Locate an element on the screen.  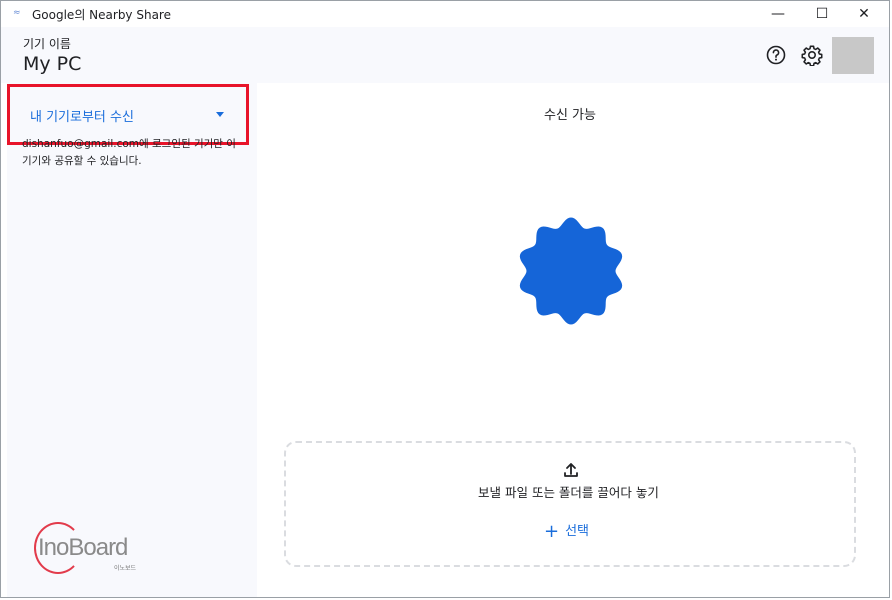
upload-icon is located at coordinates (571, 470).